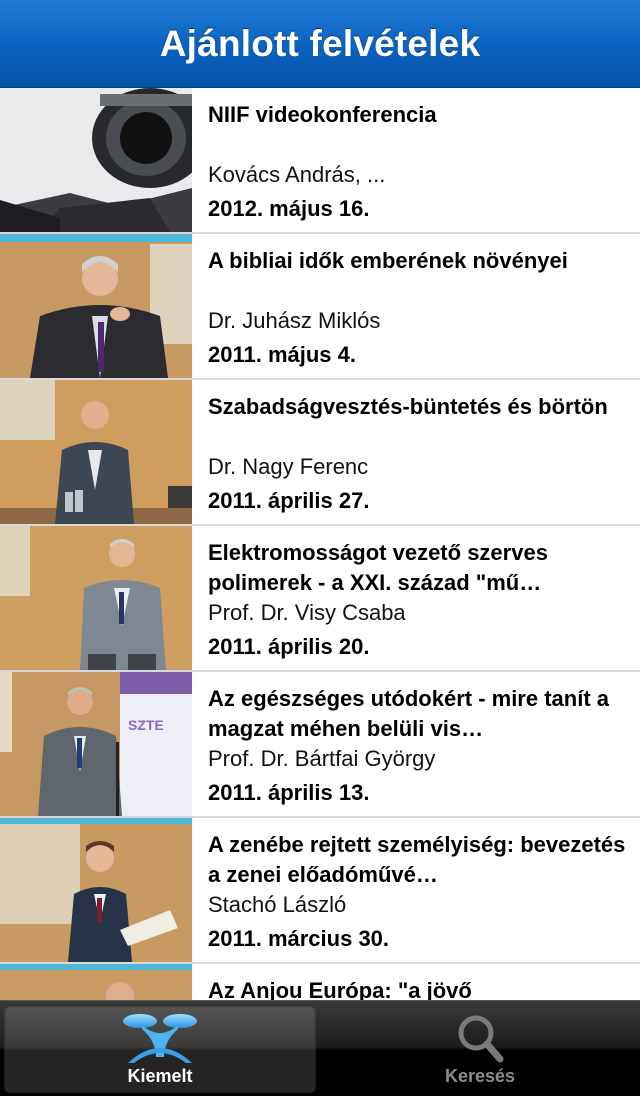 The width and height of the screenshot is (640, 1096). What do you see at coordinates (289, 208) in the screenshot?
I see `item-date: 2012. május 16.` at bounding box center [289, 208].